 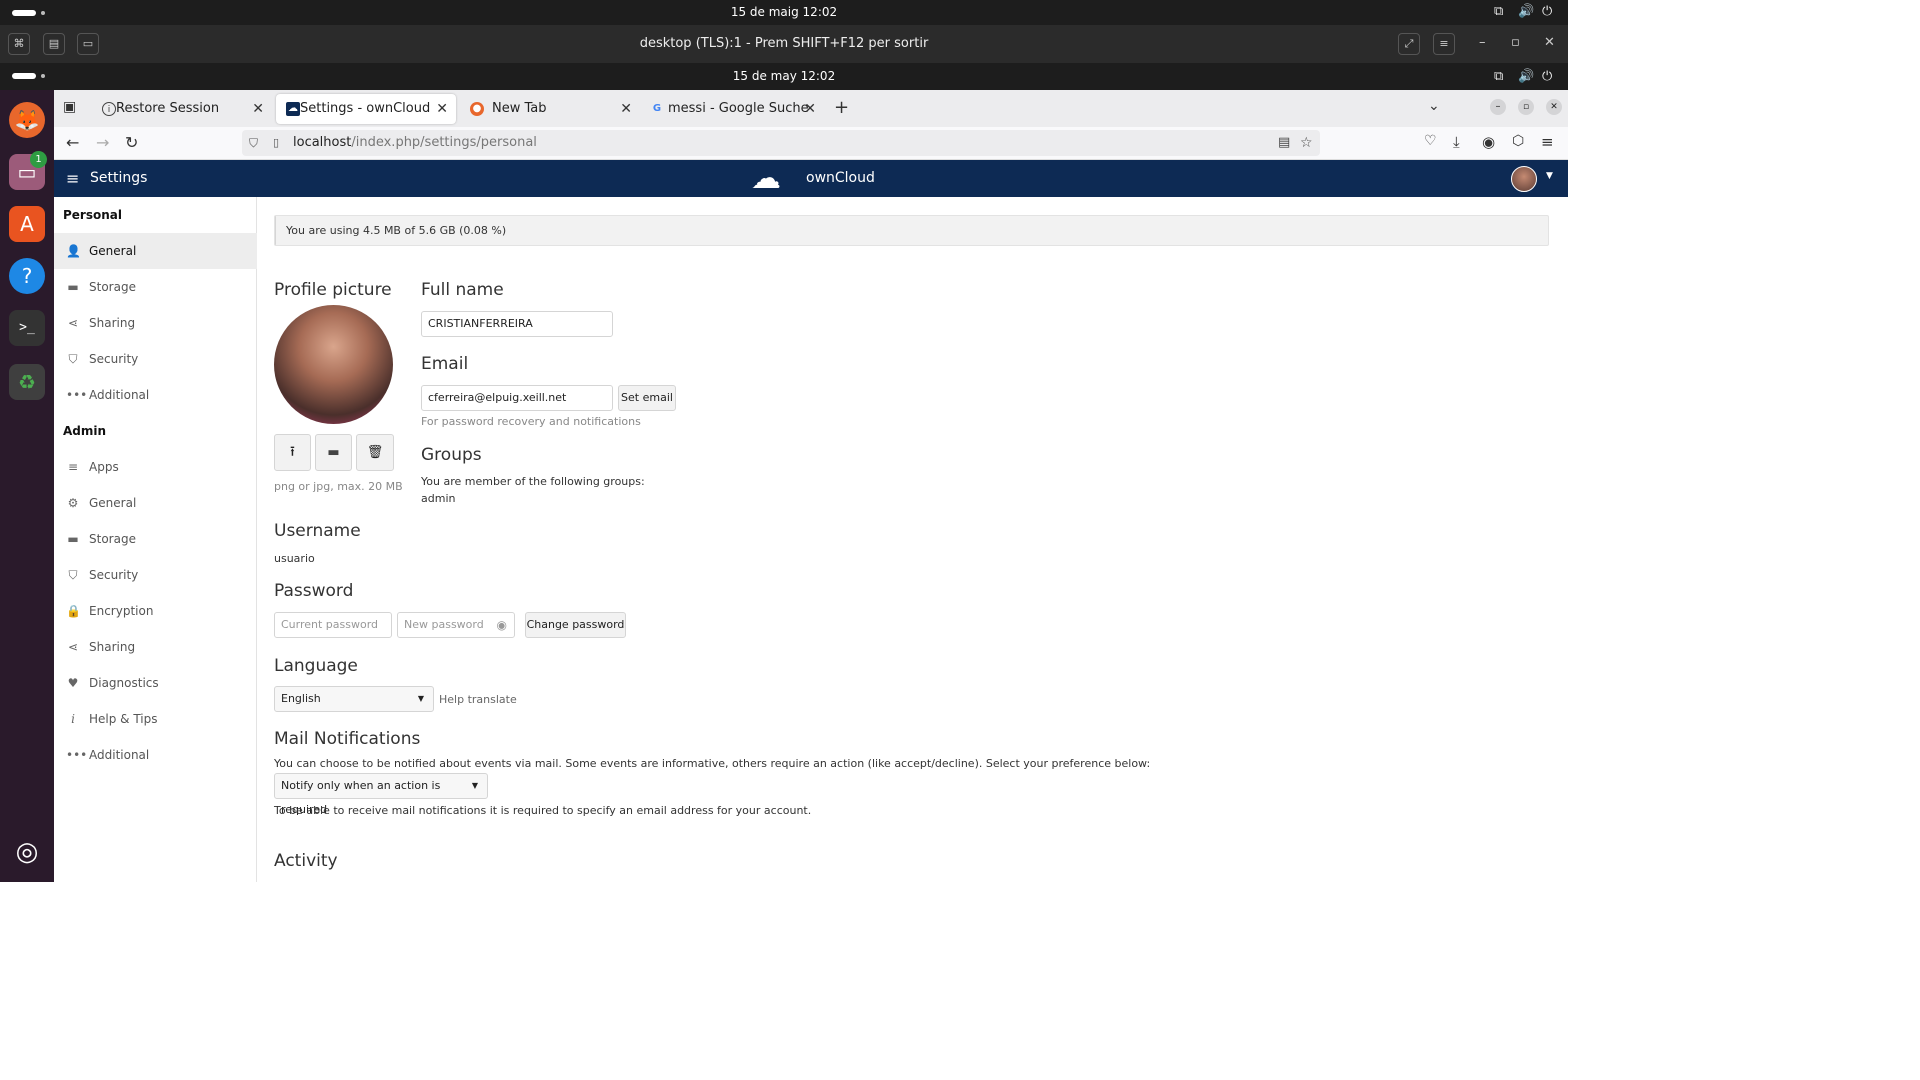 I want to click on groups-text: You are member of the following groups:, so click(x=533, y=481).